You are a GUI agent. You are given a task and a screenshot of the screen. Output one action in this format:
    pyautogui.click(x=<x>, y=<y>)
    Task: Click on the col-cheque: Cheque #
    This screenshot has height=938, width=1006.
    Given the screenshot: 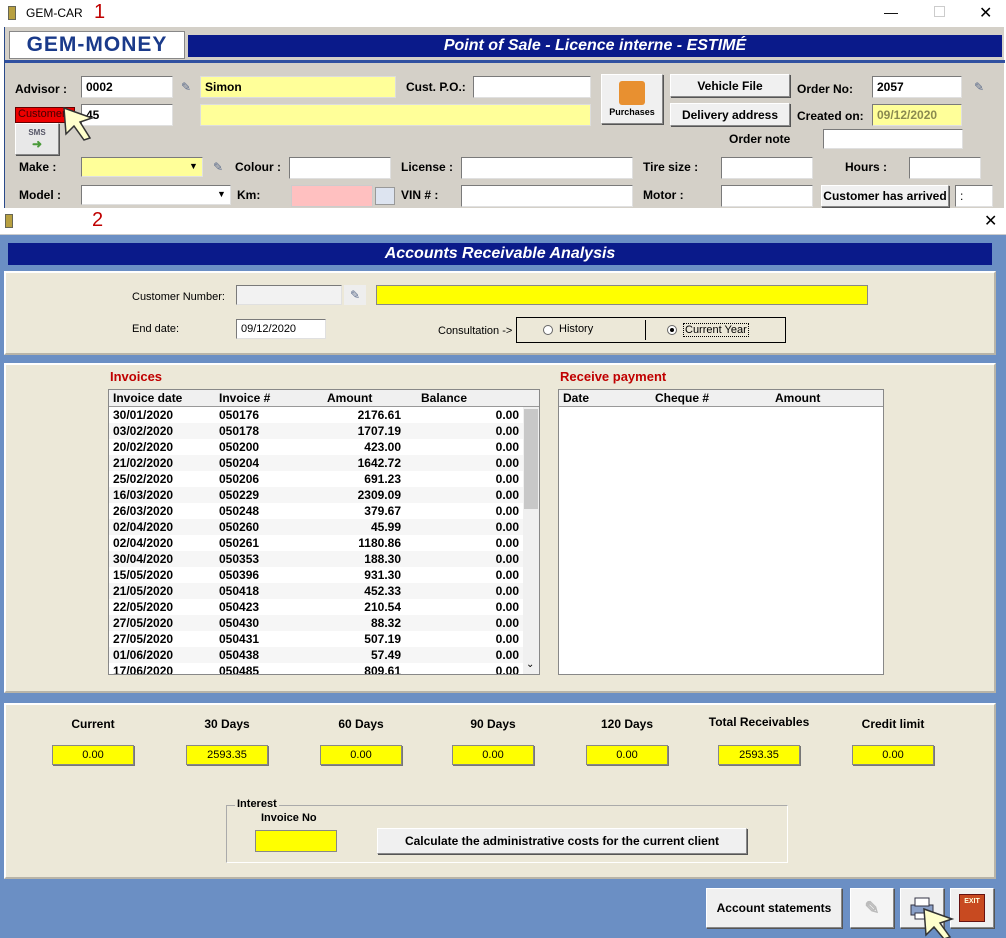 What is the action you would take?
    pyautogui.click(x=682, y=398)
    